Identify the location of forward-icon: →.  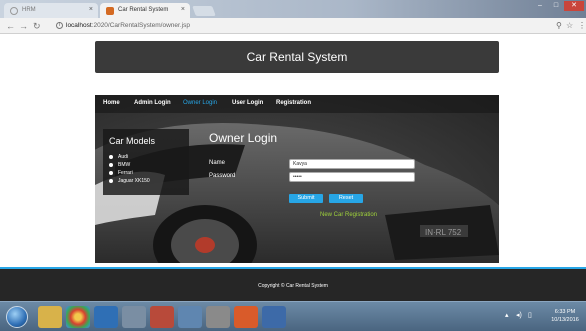
(23, 26).